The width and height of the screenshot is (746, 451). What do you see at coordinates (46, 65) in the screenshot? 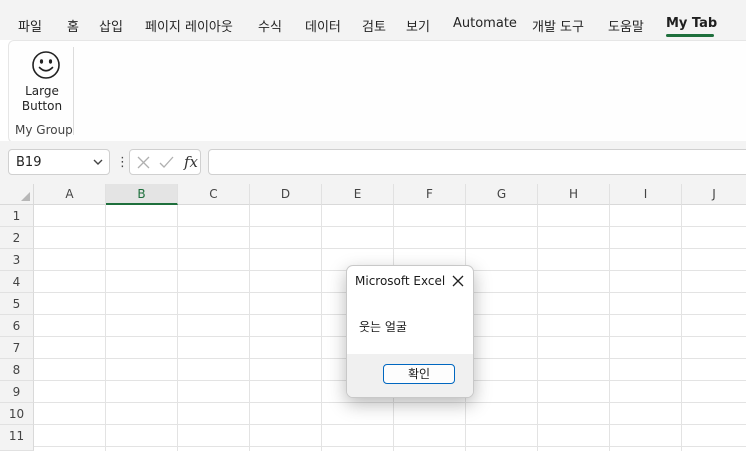
I see `smiley-face-icon` at bounding box center [46, 65].